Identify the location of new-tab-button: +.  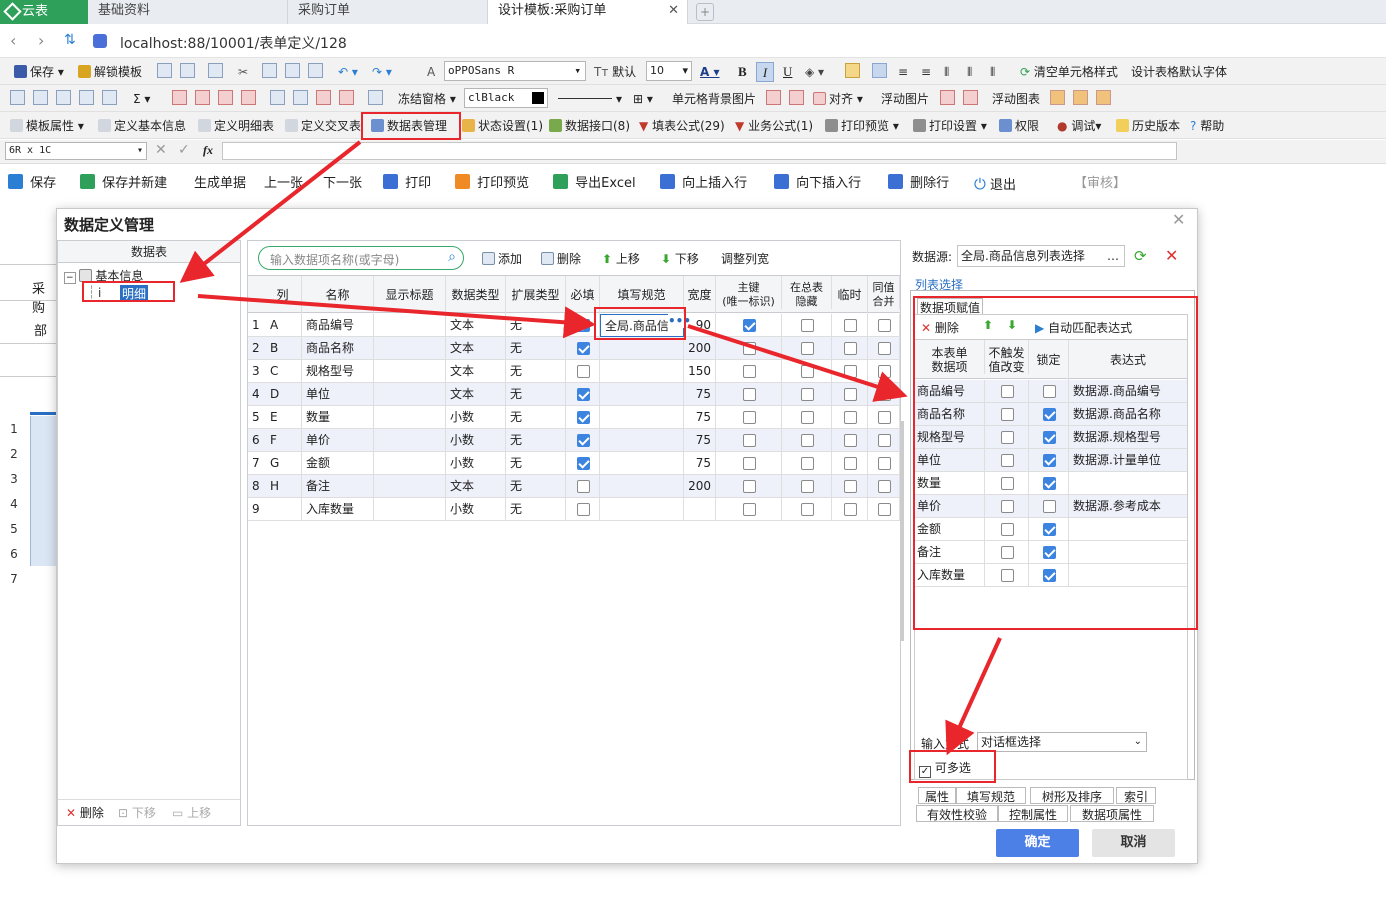
(705, 12).